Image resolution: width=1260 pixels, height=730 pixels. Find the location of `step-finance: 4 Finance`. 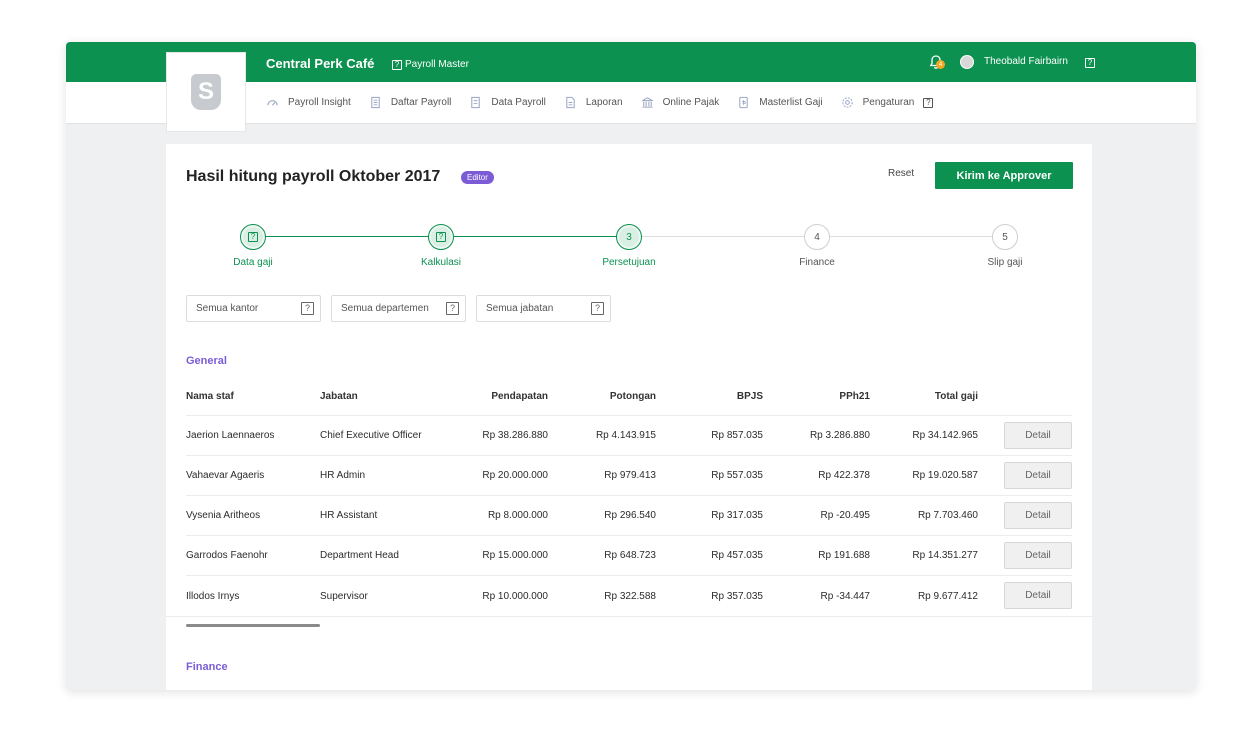

step-finance: 4 Finance is located at coordinates (817, 246).